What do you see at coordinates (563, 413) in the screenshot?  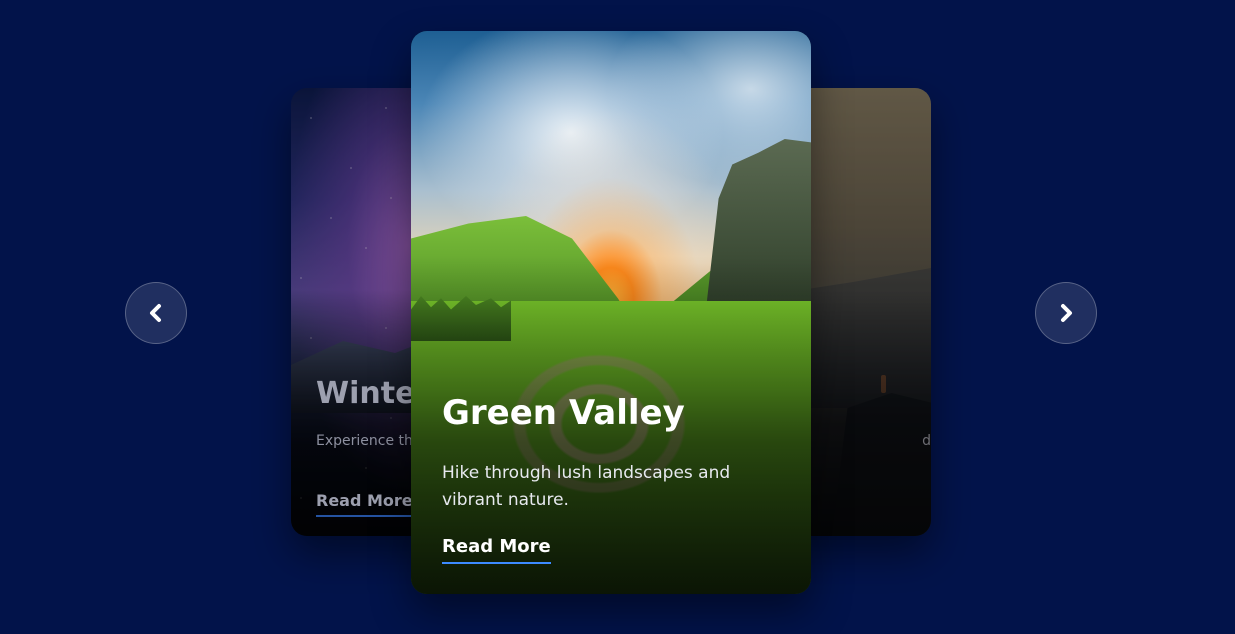 I see `card-title: Green Valley` at bounding box center [563, 413].